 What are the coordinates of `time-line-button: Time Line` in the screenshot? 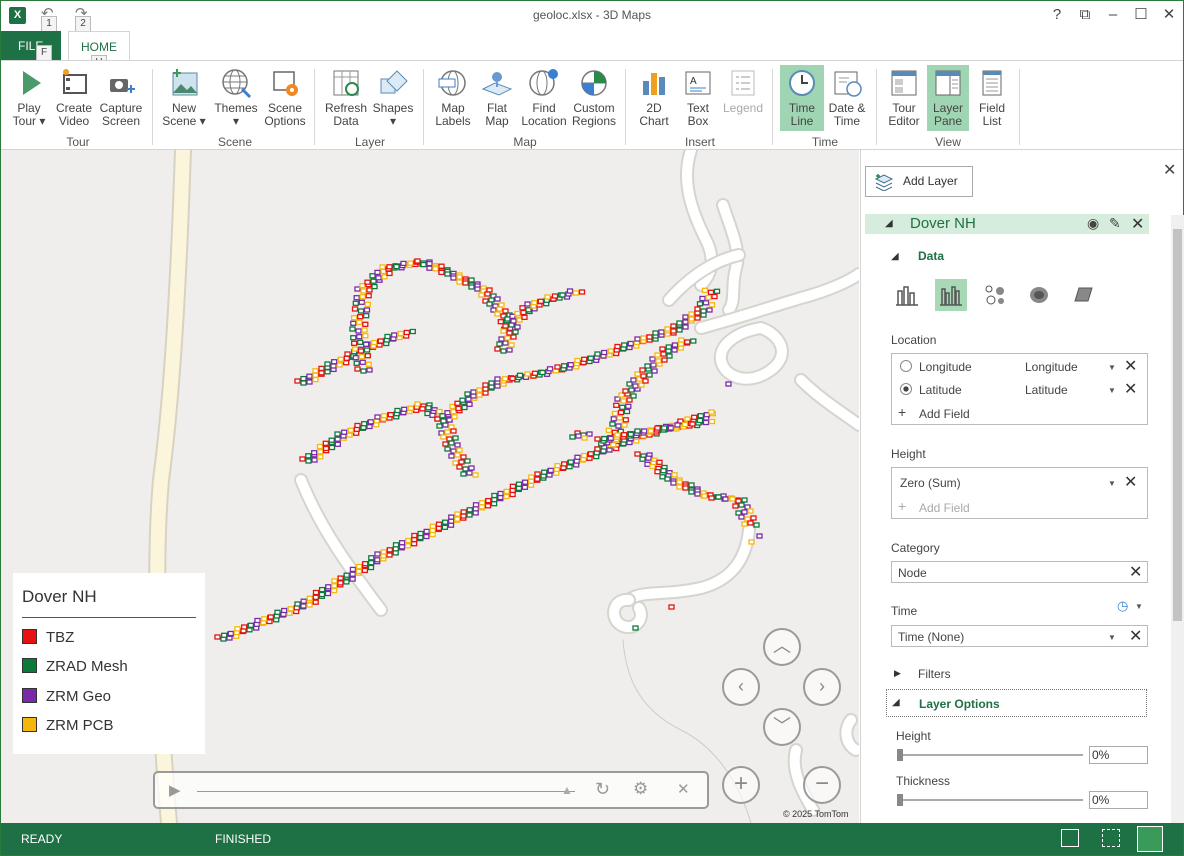 It's located at (802, 98).